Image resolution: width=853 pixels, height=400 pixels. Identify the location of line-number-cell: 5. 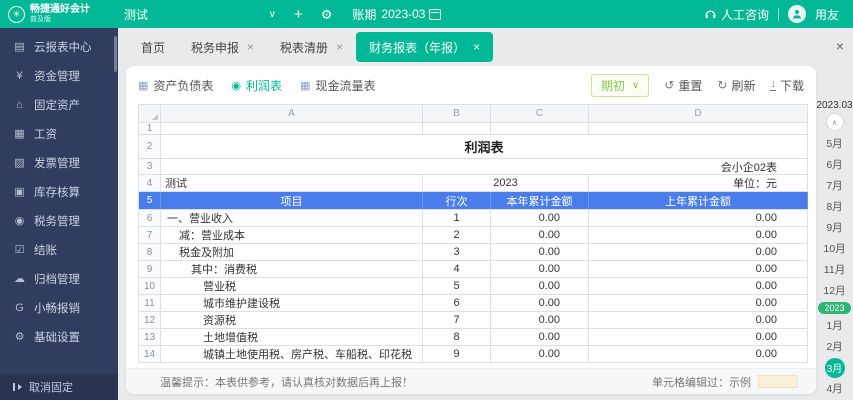
(457, 286).